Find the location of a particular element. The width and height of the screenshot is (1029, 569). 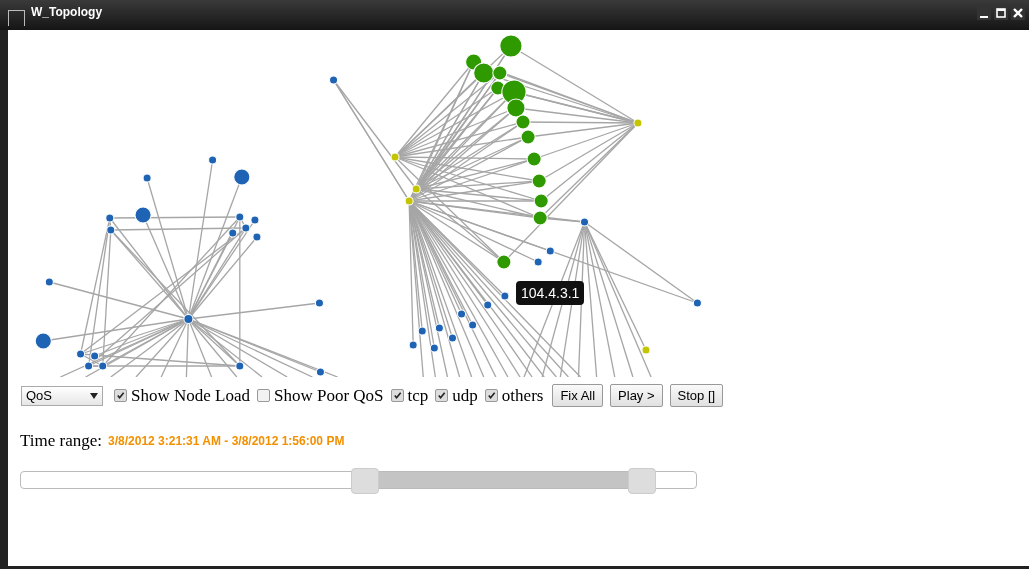

mode-dropdown: QoS is located at coordinates (62, 395).